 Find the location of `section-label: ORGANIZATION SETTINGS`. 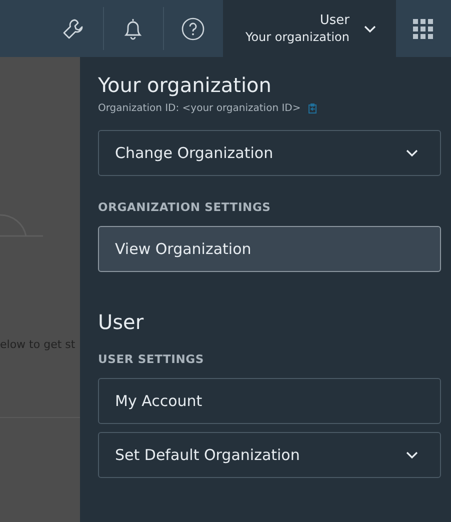

section-label: ORGANIZATION SETTINGS is located at coordinates (185, 207).